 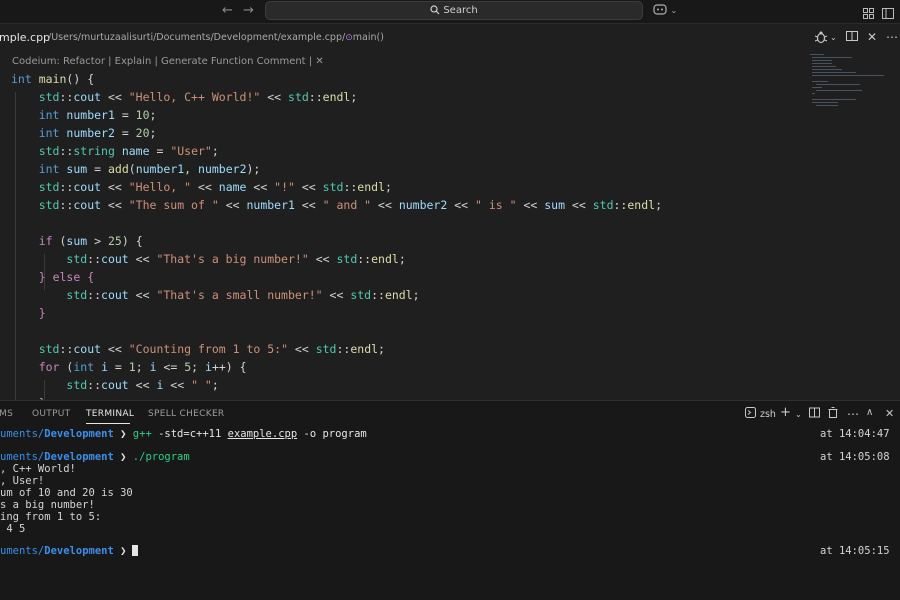 I want to click on code-line-17: for (int i = 1; i <= 5; i++) {, so click(x=142, y=367).